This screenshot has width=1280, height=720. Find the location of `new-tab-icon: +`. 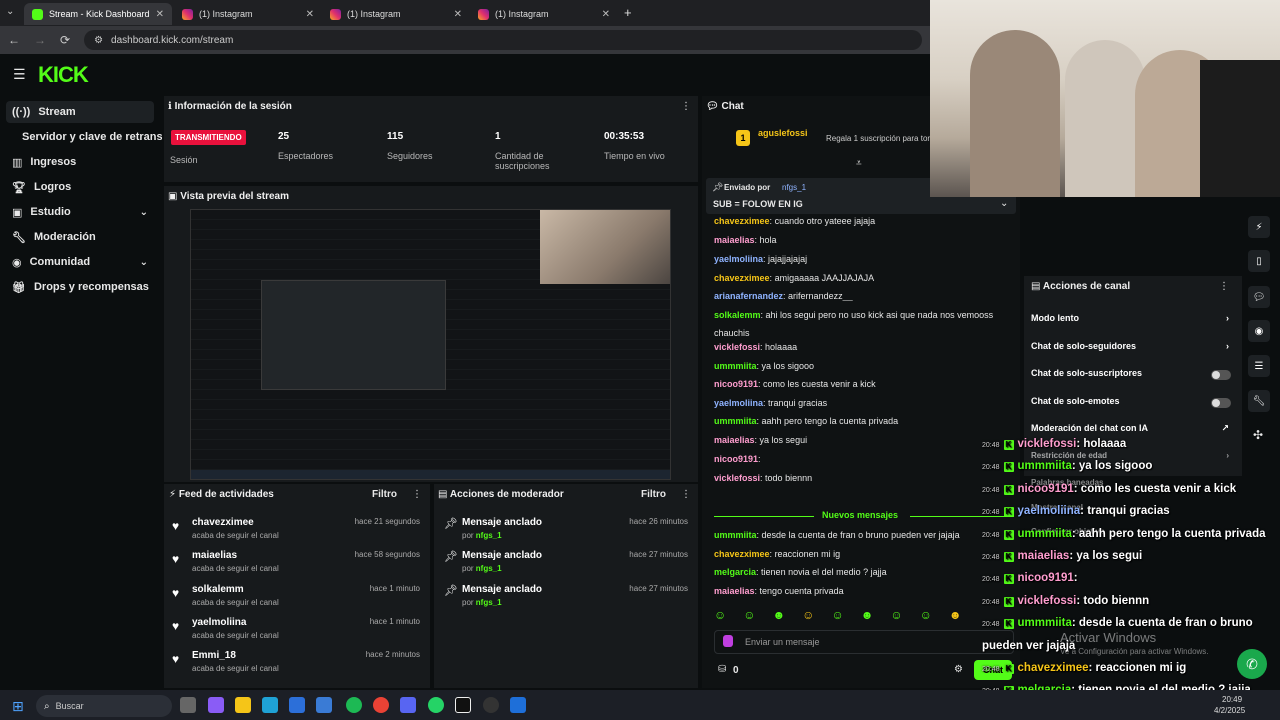

new-tab-icon: + is located at coordinates (628, 12).